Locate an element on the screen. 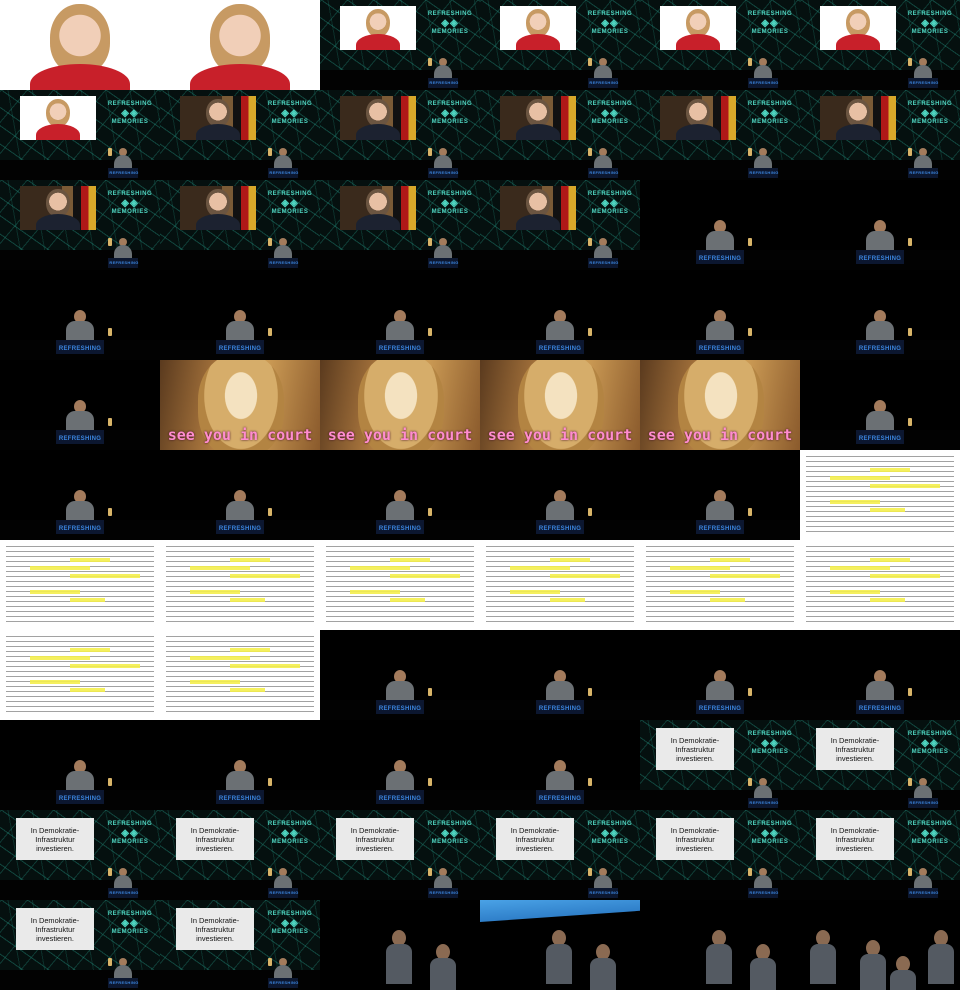 This screenshot has height=990, width=960. video-frame-tile: see you in court is located at coordinates (400, 405).